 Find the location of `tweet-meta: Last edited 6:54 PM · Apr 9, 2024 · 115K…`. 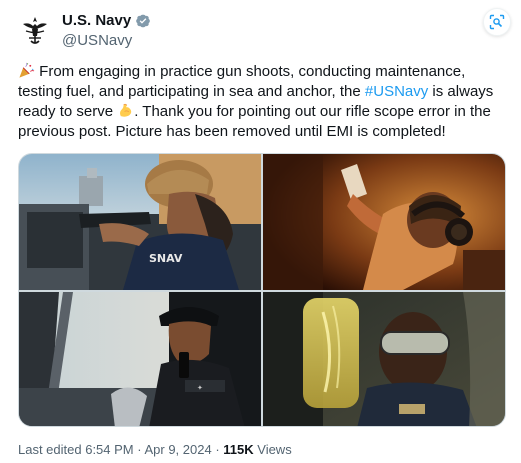

tweet-meta: Last edited 6:54 PM · Apr 9, 2024 · 115K… is located at coordinates (155, 449).